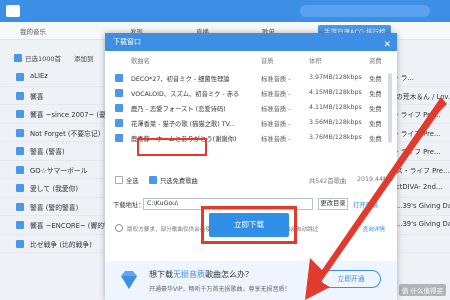  What do you see at coordinates (172, 147) in the screenshot?
I see `free-only-highlight` at bounding box center [172, 147].